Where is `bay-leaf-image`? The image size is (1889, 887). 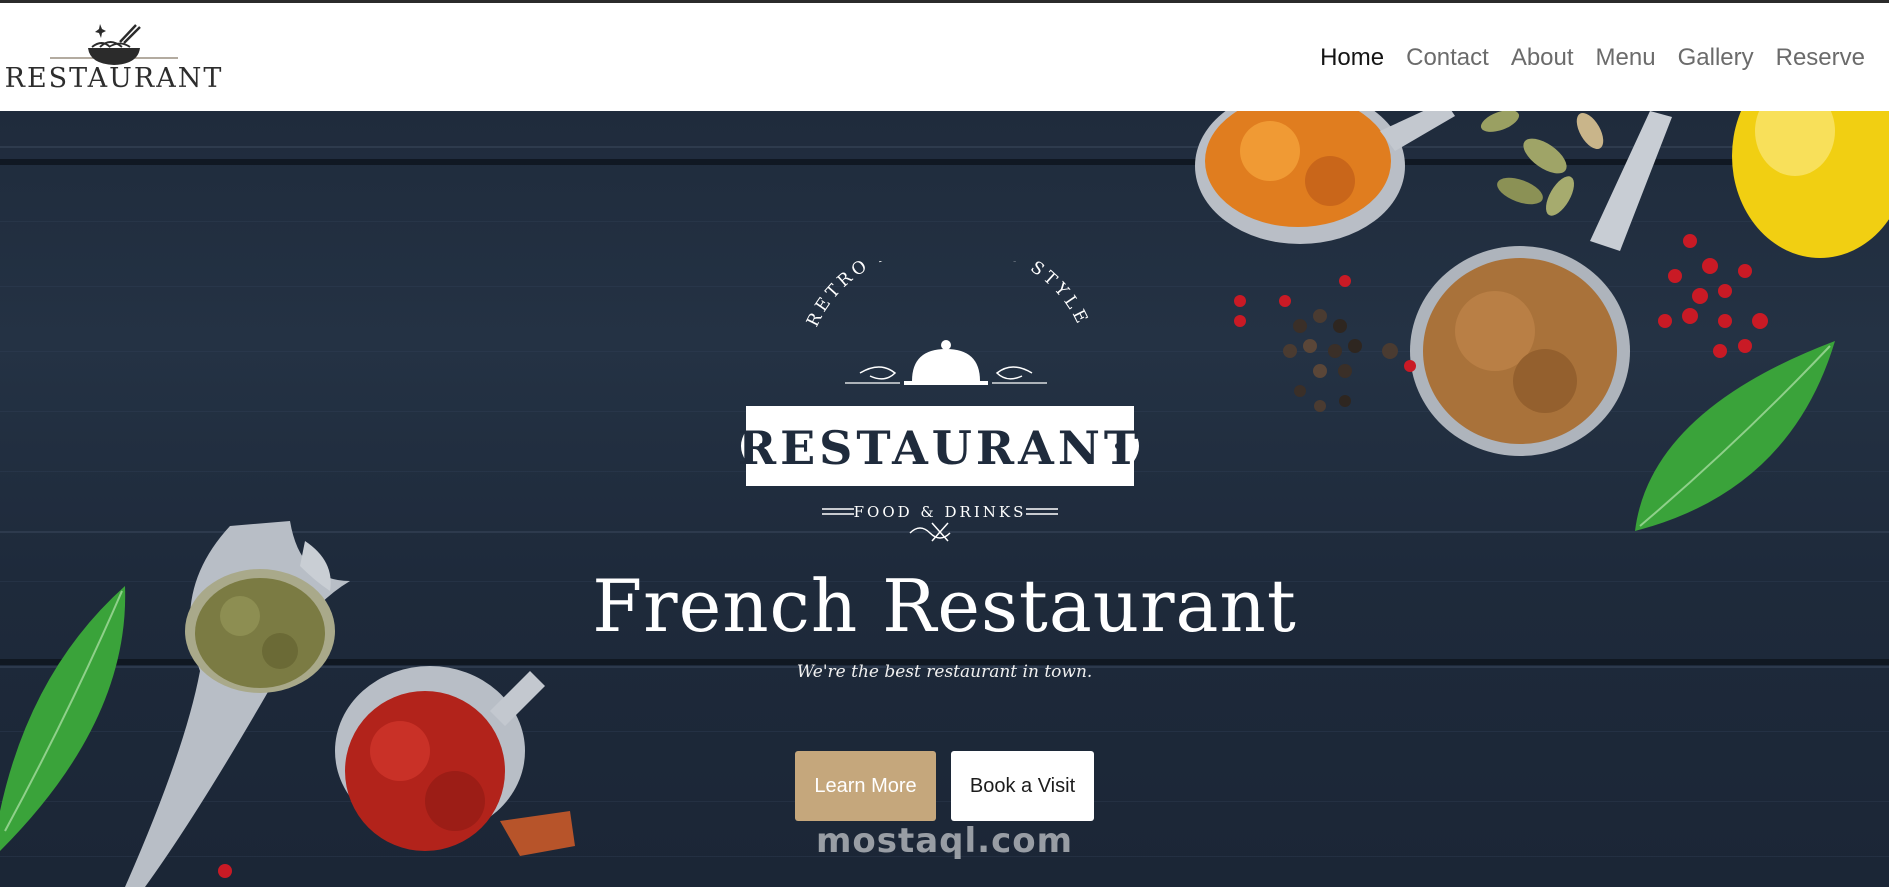
bay-leaf-image is located at coordinates (1735, 436).